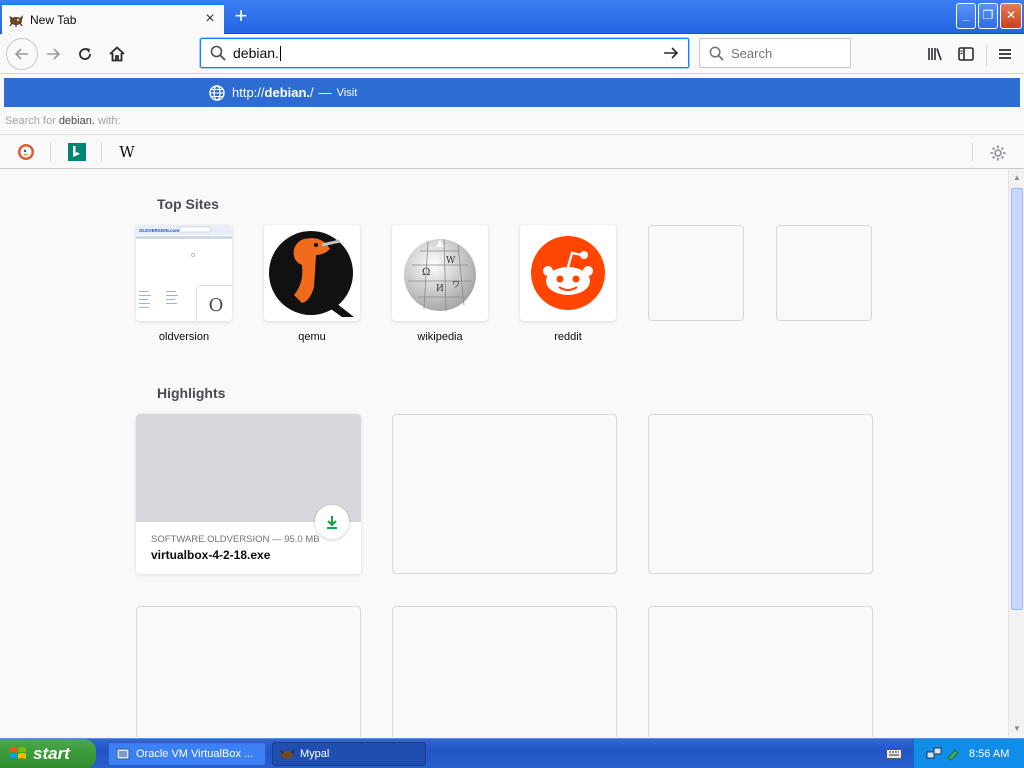 Image resolution: width=1024 pixels, height=768 pixels. What do you see at coordinates (53, 54) in the screenshot?
I see `forward-button` at bounding box center [53, 54].